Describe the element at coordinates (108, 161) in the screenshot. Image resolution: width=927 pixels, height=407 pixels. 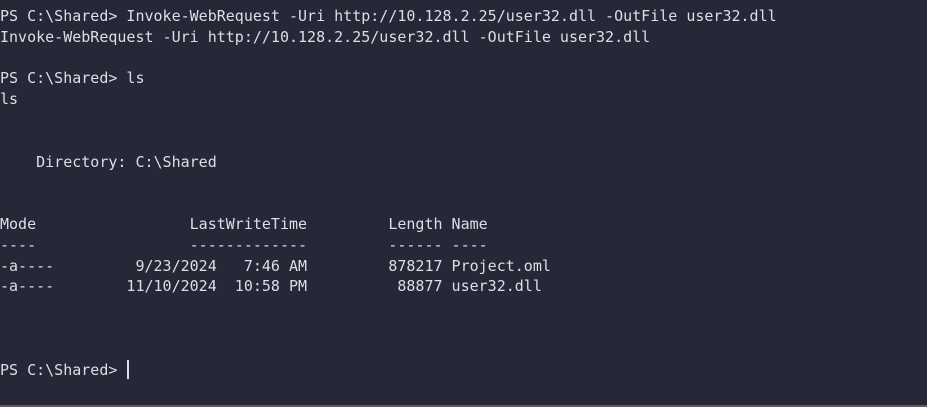
I see `directory-header: Directory: C:\Shared` at that location.